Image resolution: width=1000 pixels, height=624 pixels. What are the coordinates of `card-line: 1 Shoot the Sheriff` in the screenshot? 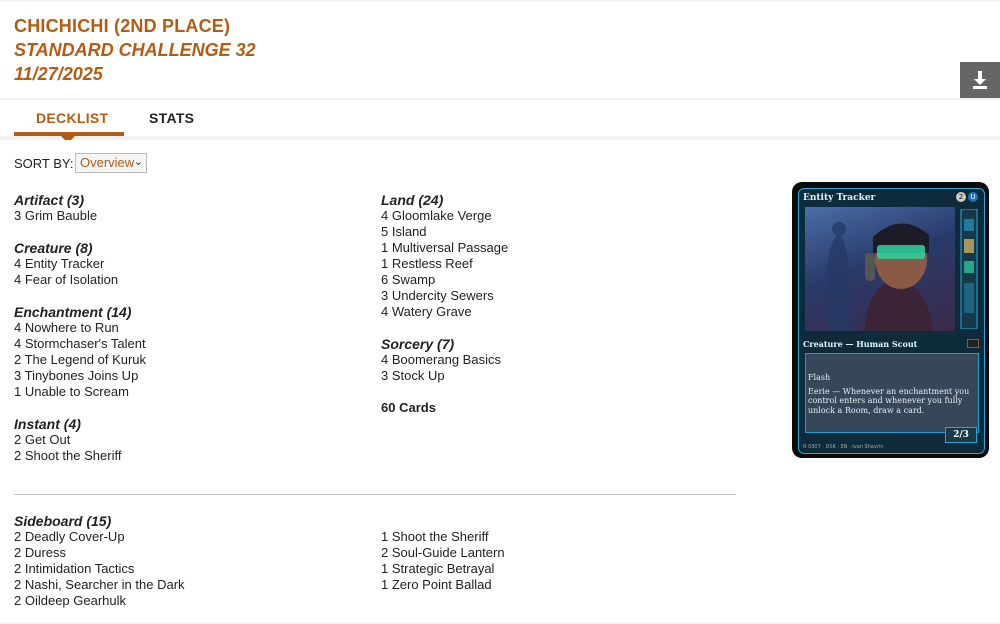 It's located at (551, 537).